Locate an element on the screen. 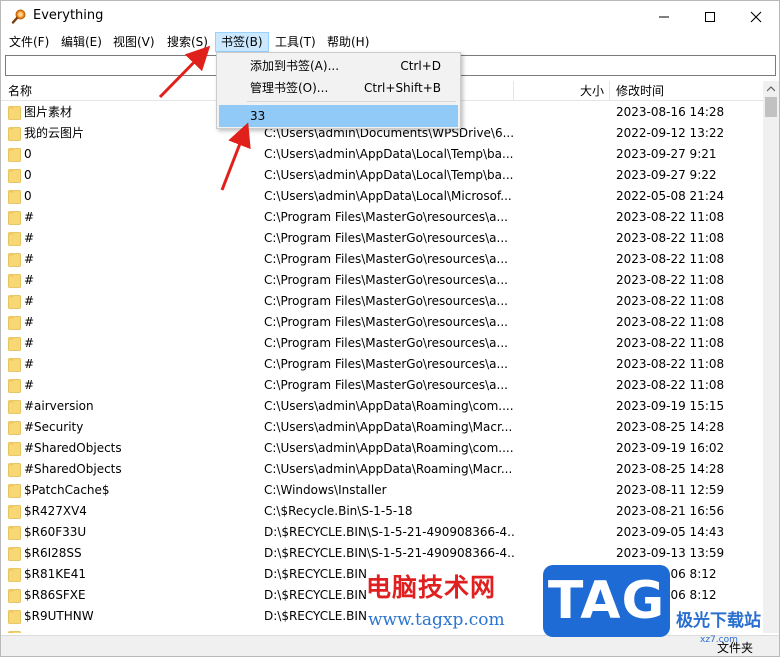 The width and height of the screenshot is (780, 657). bookmark-label: 33 is located at coordinates (258, 116).